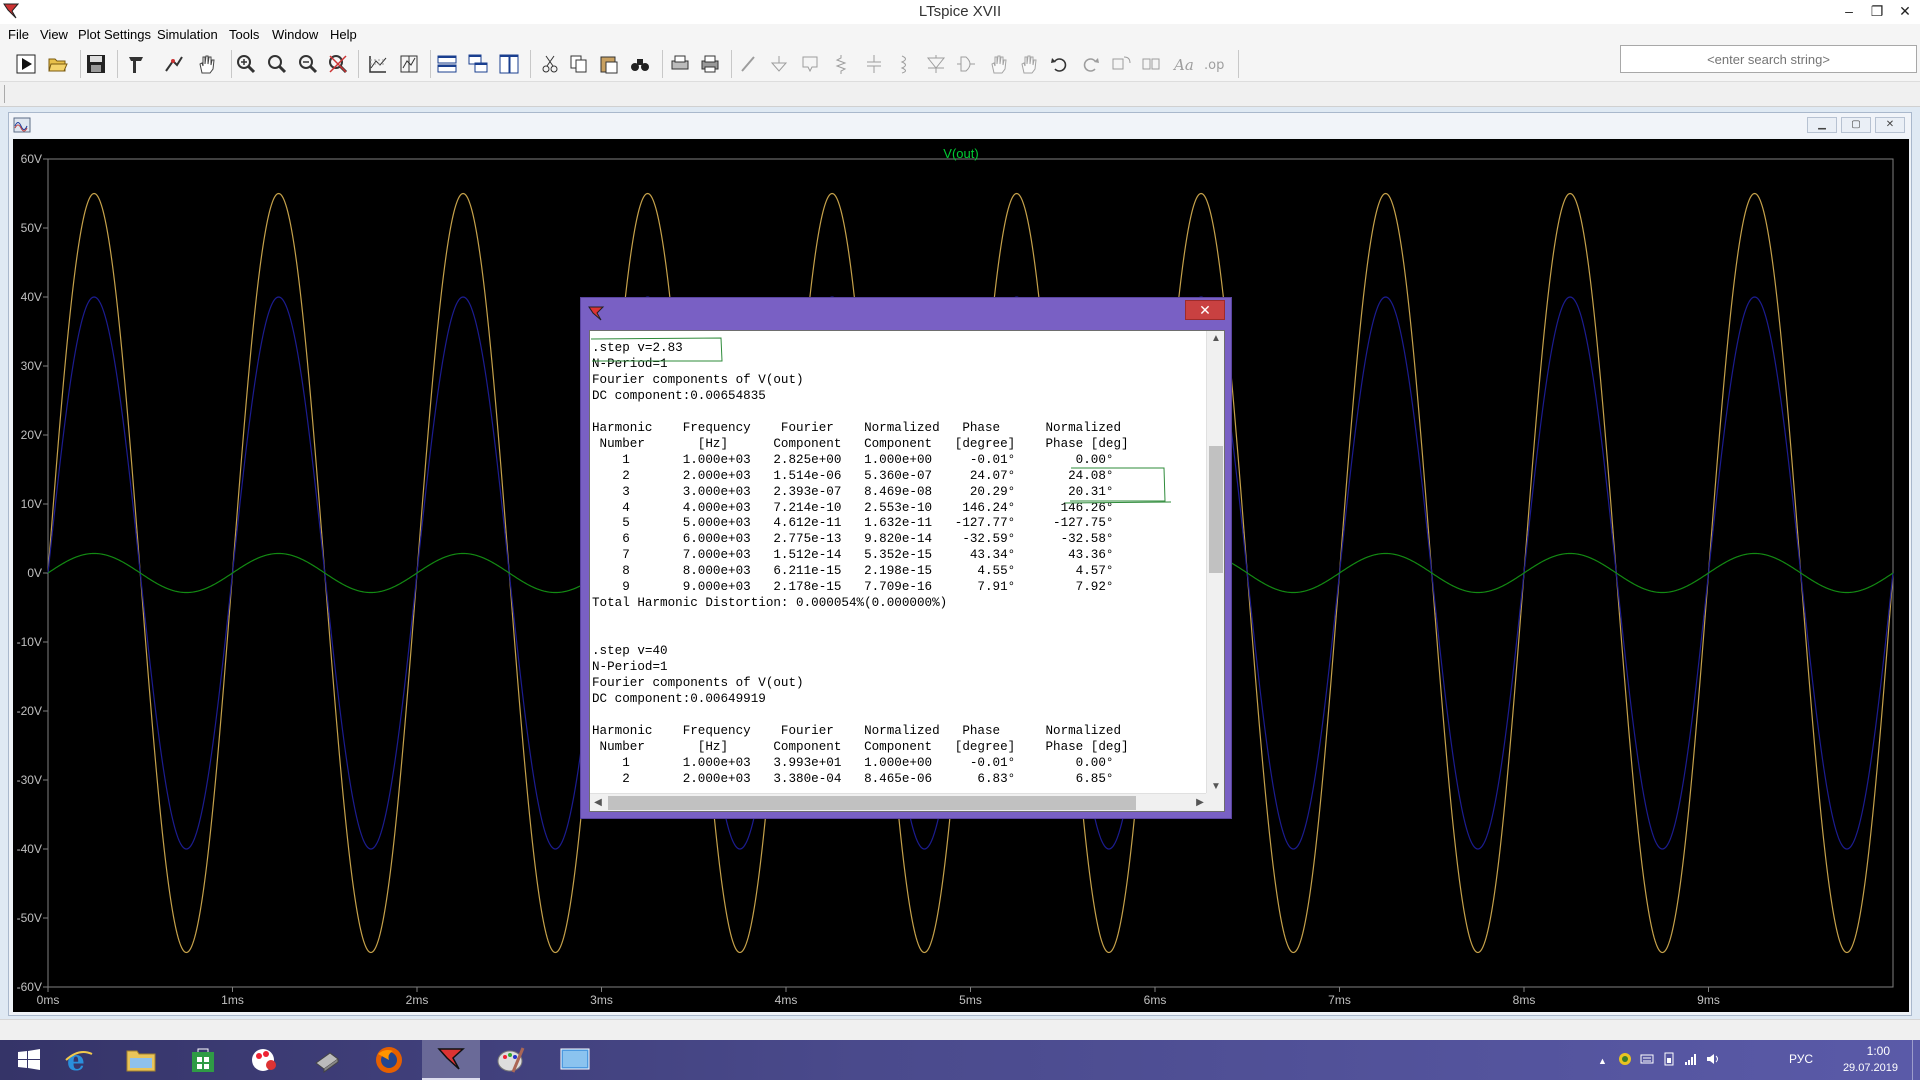  What do you see at coordinates (1060, 64) in the screenshot?
I see `undo-icon` at bounding box center [1060, 64].